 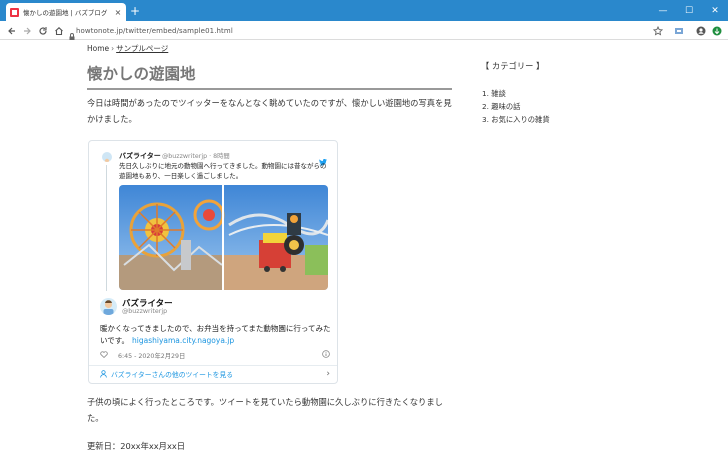 I want to click on tab-title: 懐かしの遊園地 | バズブログ, so click(x=65, y=13).